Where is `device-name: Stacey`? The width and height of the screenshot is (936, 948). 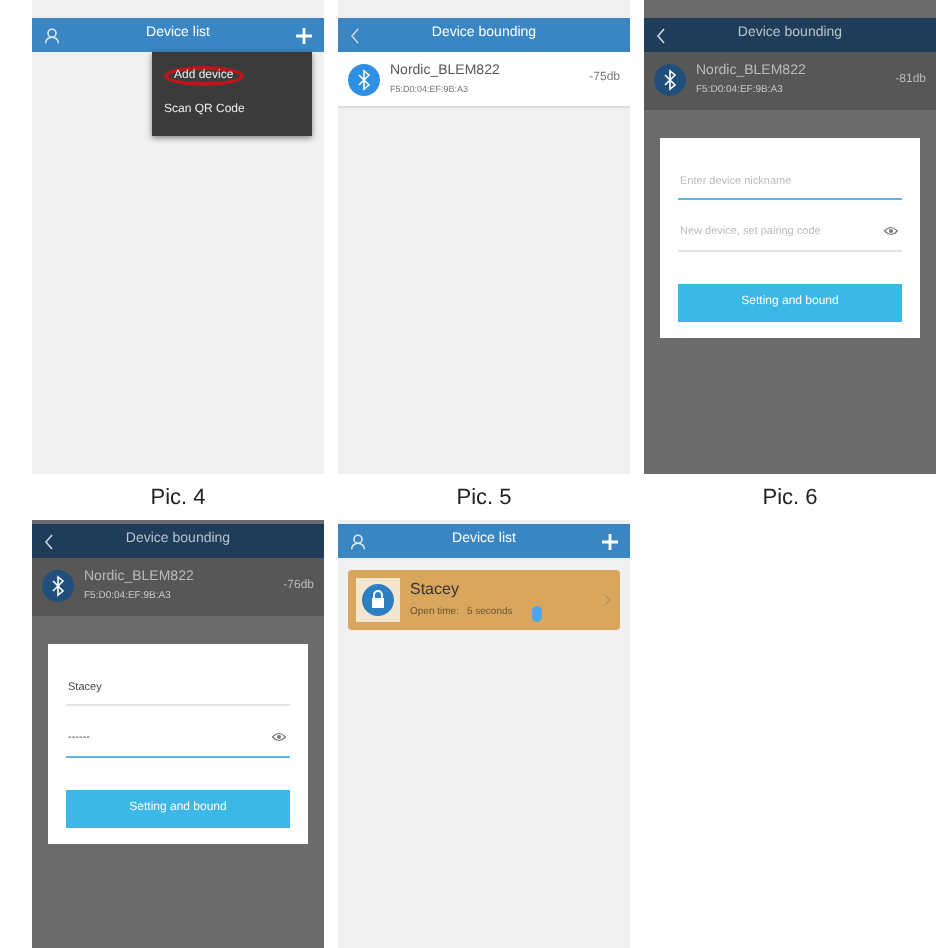 device-name: Stacey is located at coordinates (435, 590).